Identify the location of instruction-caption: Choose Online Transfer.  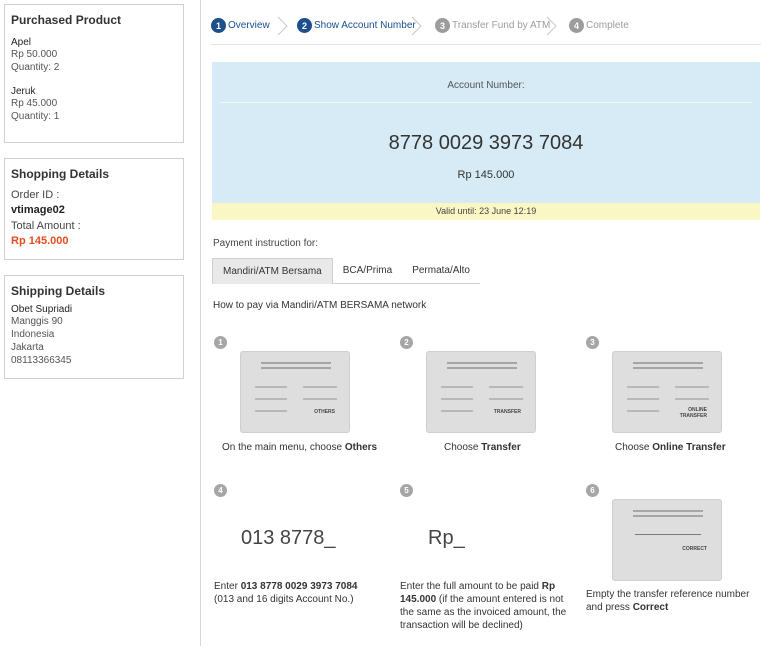
(670, 447).